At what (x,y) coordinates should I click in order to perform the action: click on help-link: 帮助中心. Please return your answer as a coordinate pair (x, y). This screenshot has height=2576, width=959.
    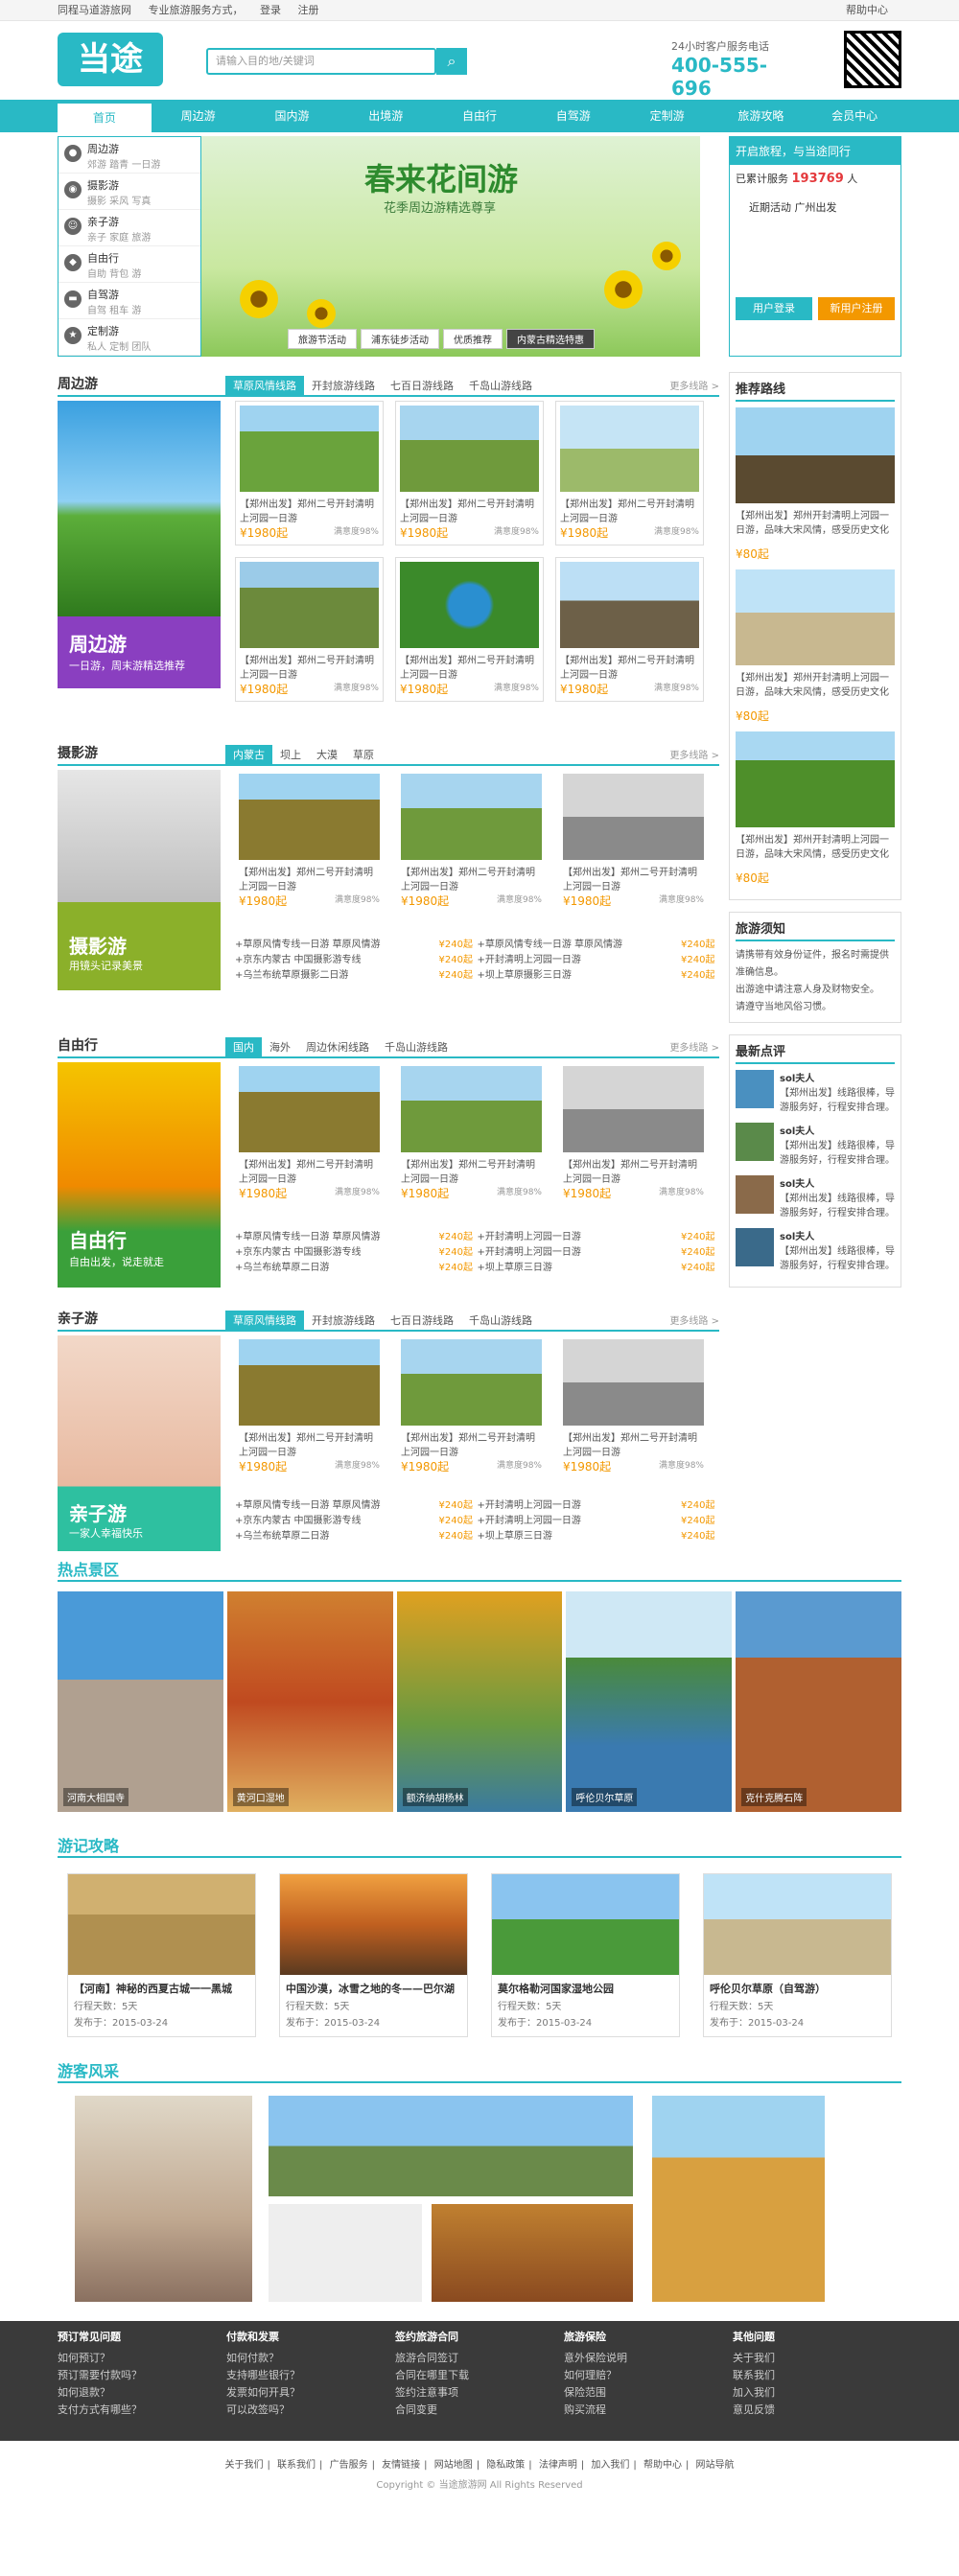
    Looking at the image, I should click on (867, 10).